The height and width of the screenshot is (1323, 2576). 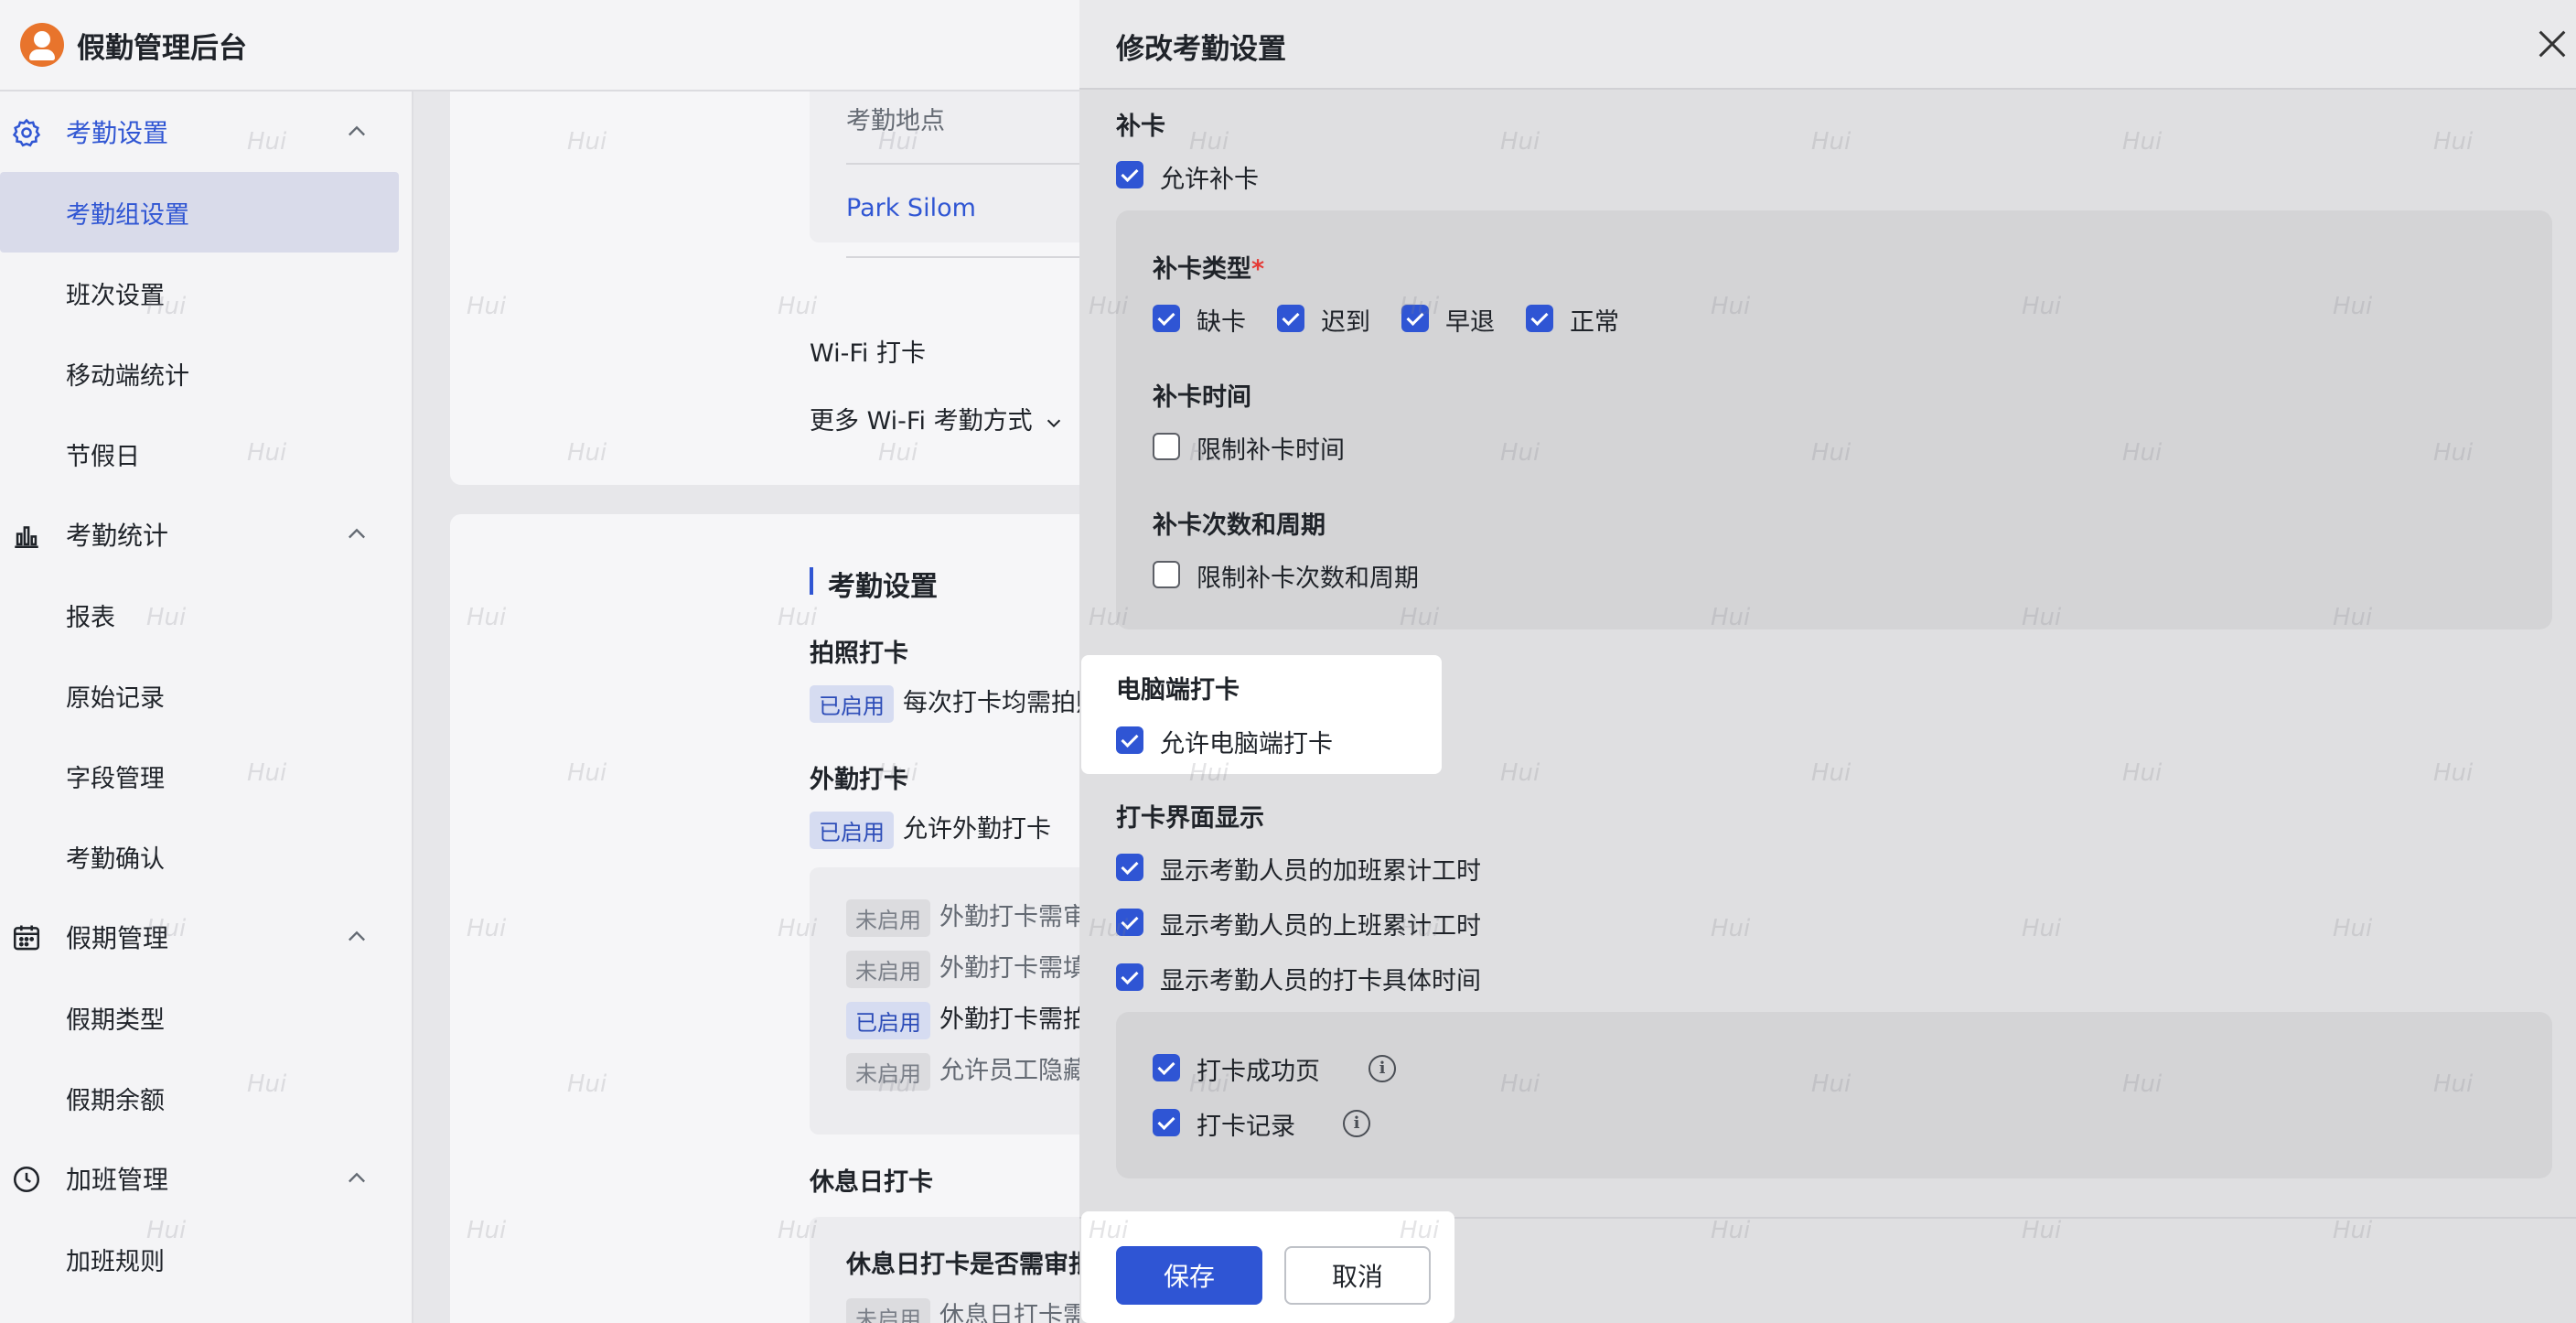 I want to click on app-logo-icon, so click(x=42, y=45).